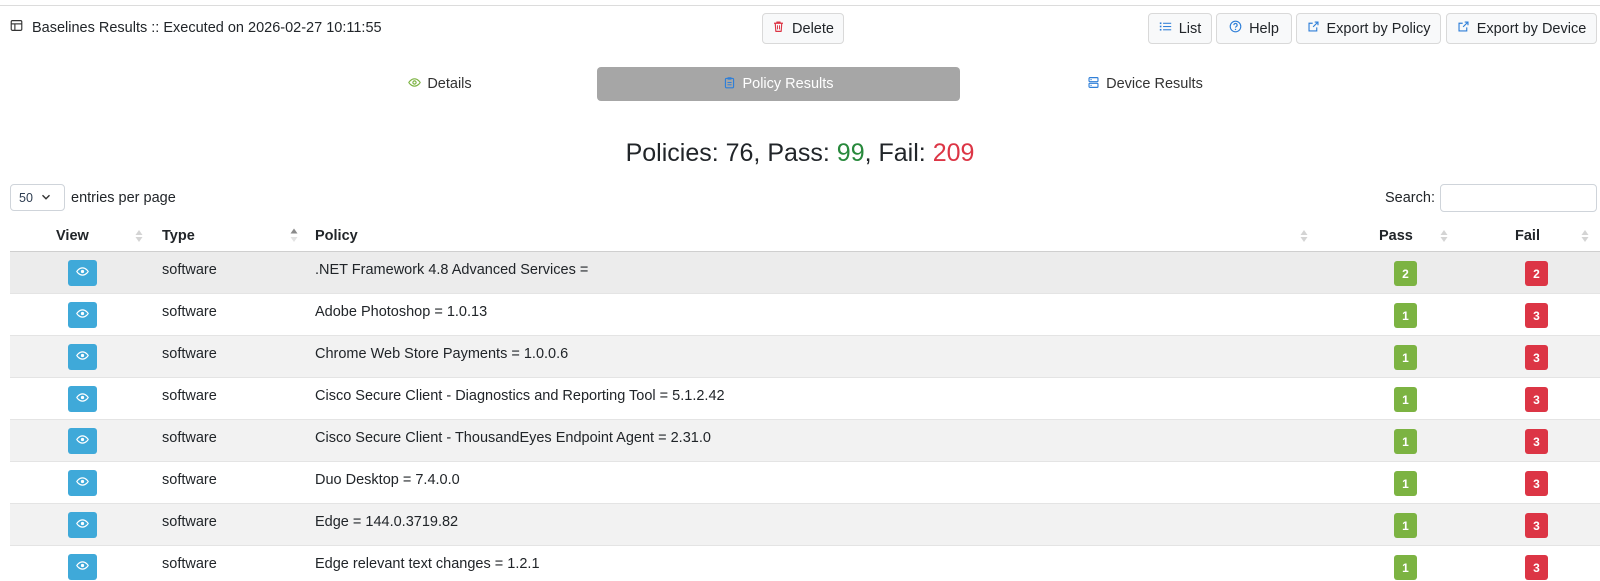  Describe the element at coordinates (26, 197) in the screenshot. I see `page-size-value: 50` at that location.